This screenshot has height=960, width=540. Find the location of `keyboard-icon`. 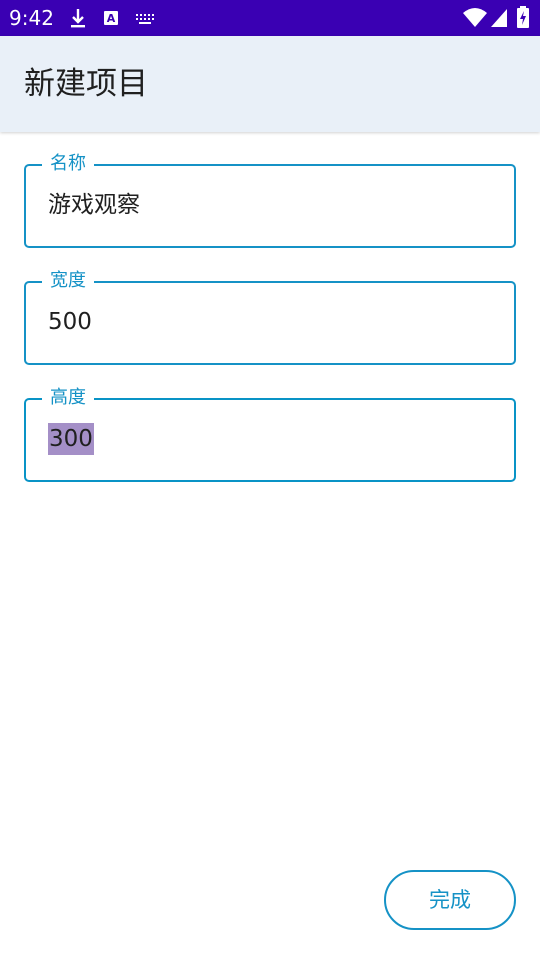

keyboard-icon is located at coordinates (145, 19).